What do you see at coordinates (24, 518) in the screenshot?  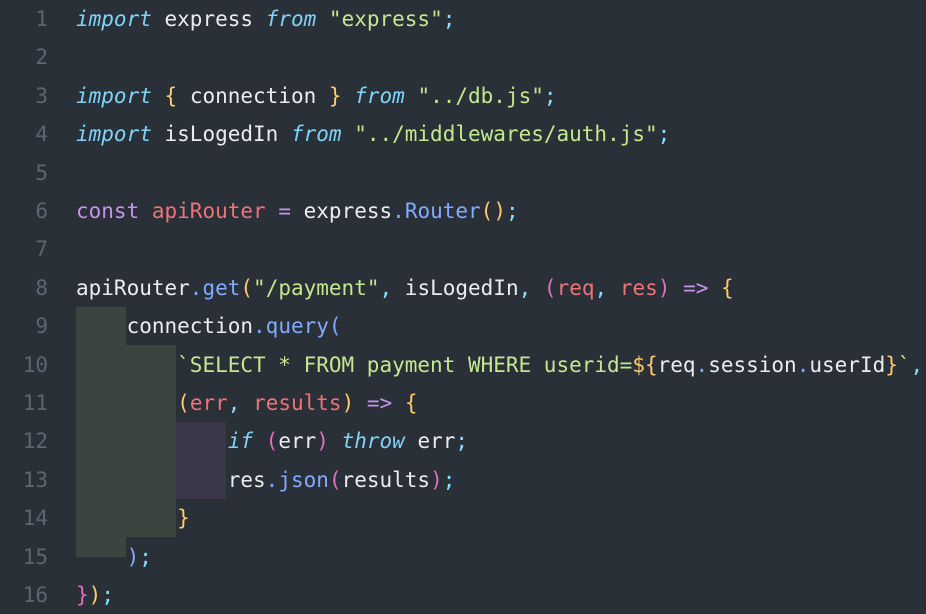 I see `line-number: 14` at bounding box center [24, 518].